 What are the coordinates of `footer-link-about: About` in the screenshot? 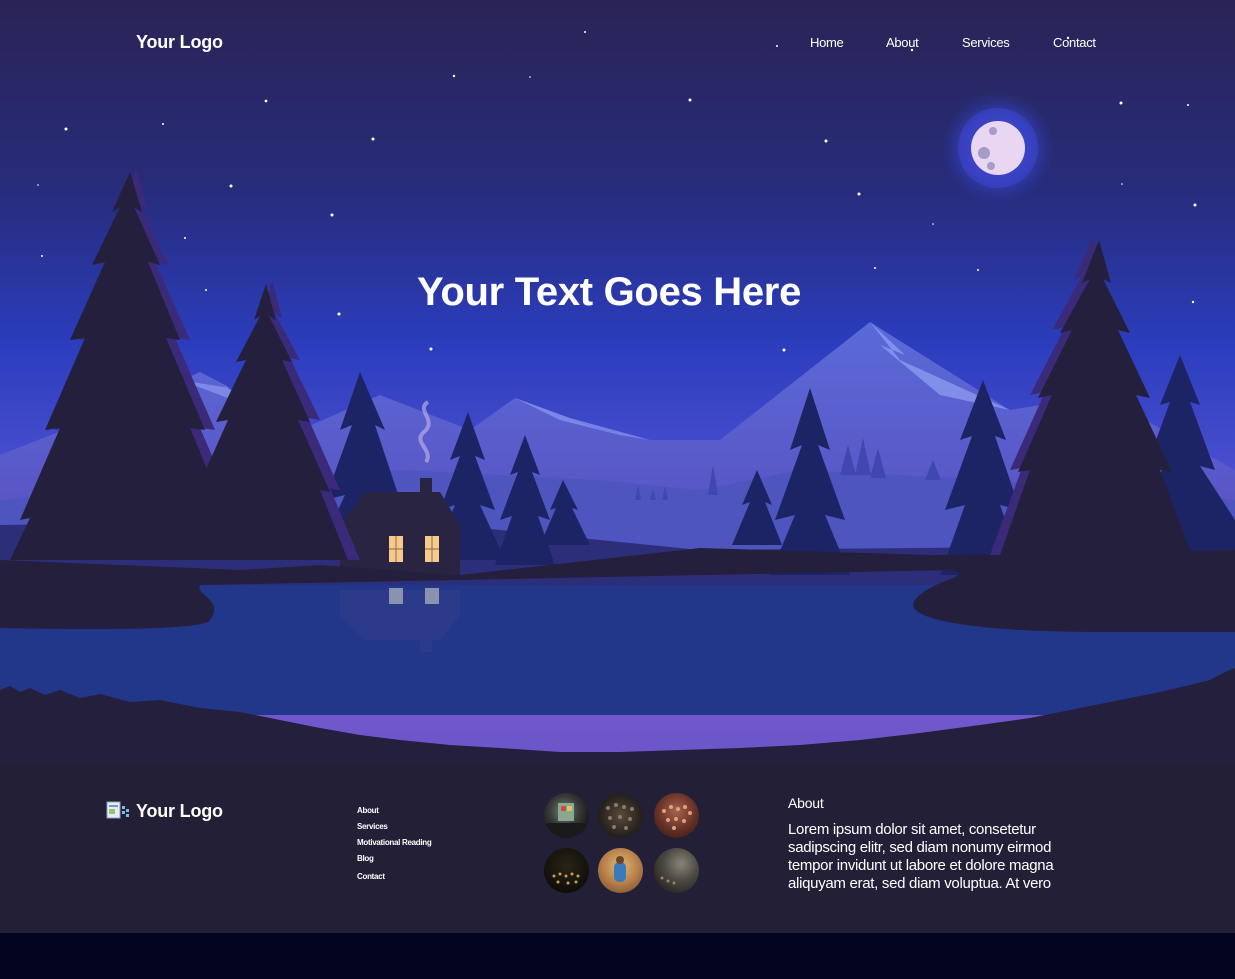 It's located at (394, 814).